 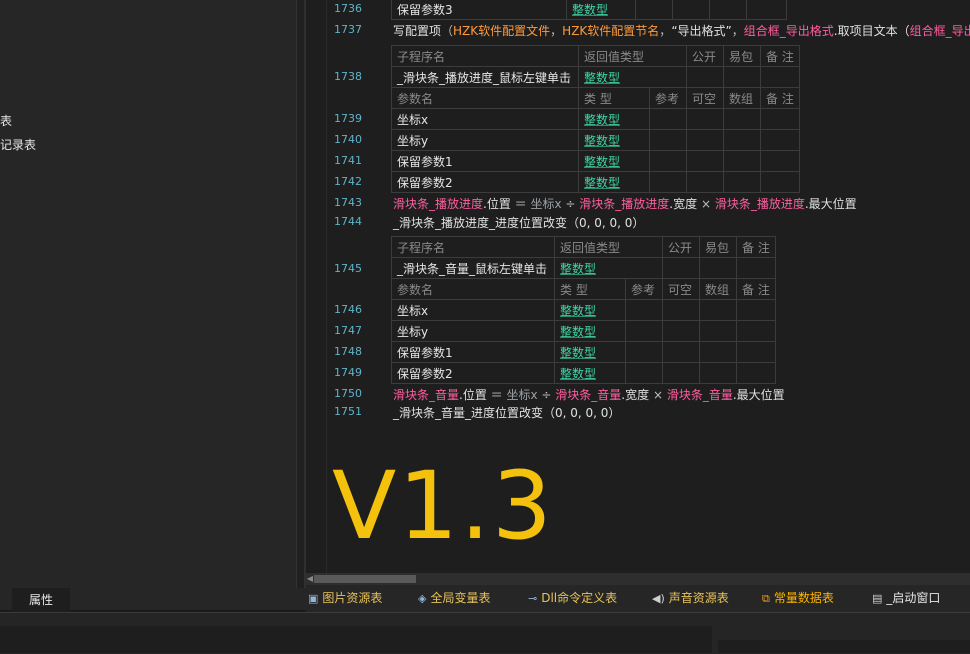 What do you see at coordinates (638, 579) in the screenshot?
I see `editor-horizontal-scrollbar: ◀` at bounding box center [638, 579].